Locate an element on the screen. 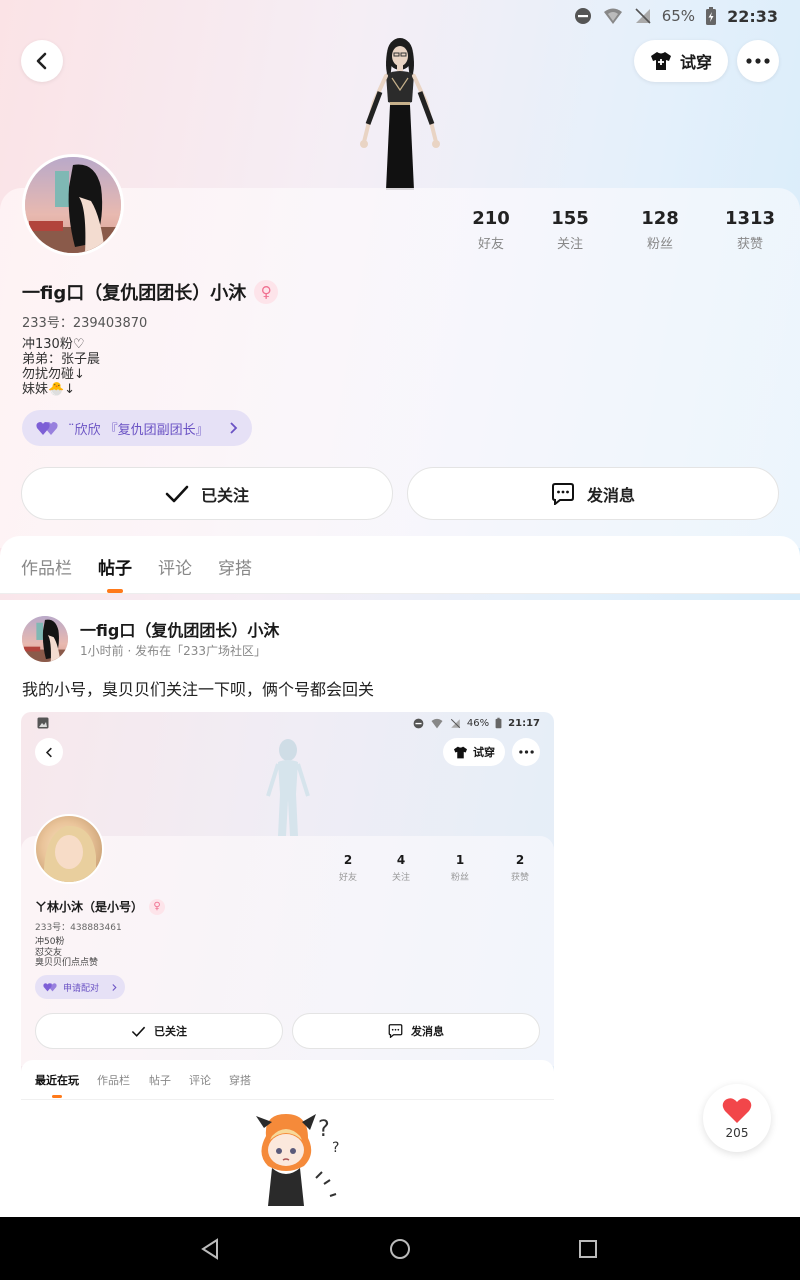 The width and height of the screenshot is (800, 1280). nav-home-button is located at coordinates (400, 1249).